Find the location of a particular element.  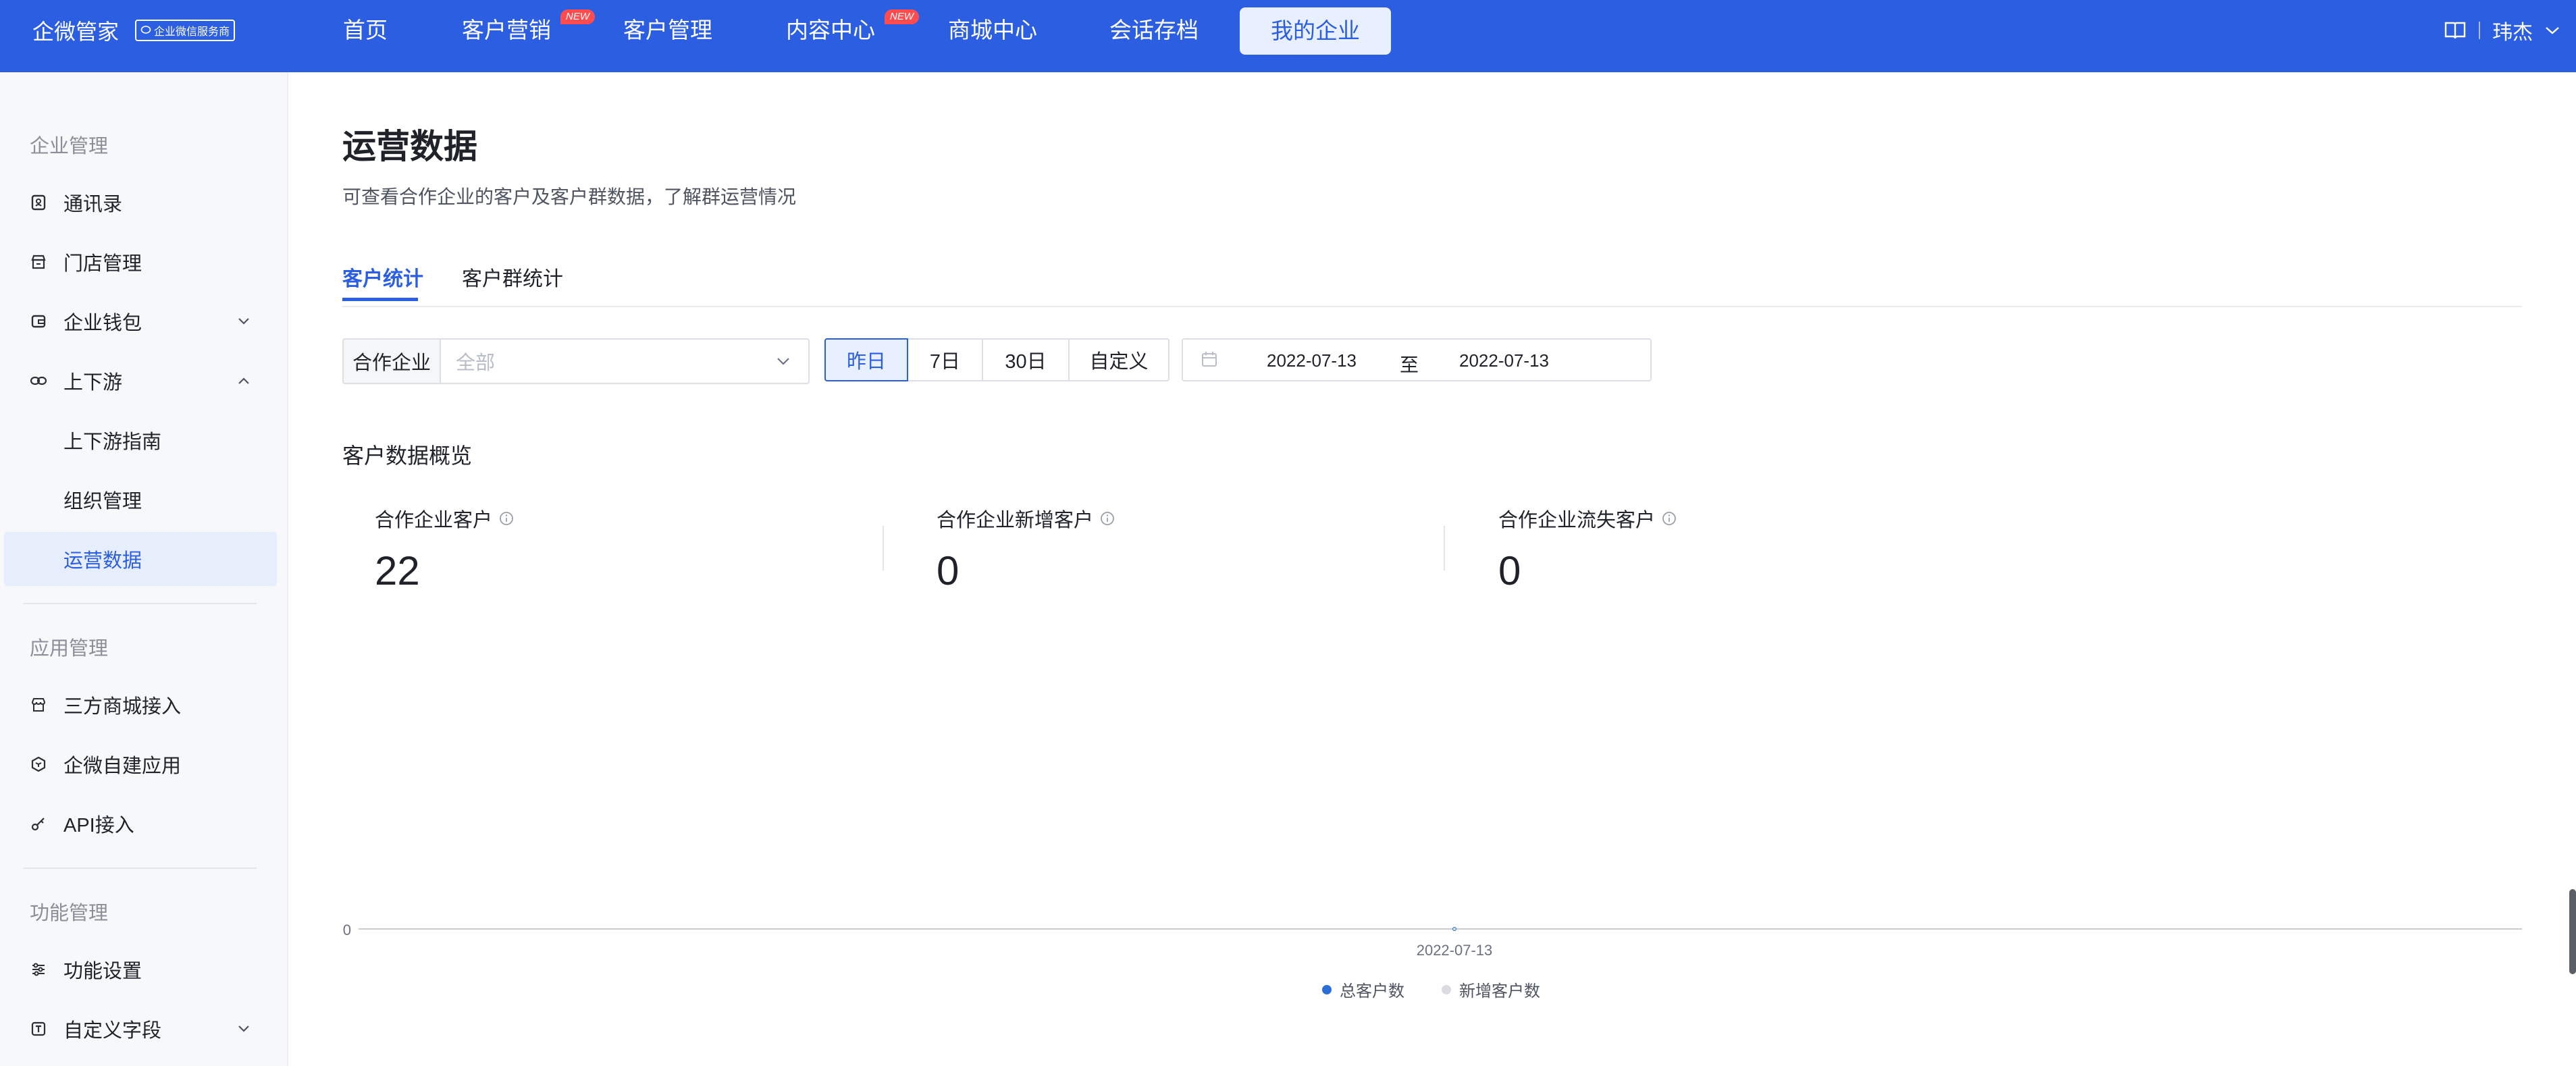

nav-item-home: 首页 is located at coordinates (366, 30).